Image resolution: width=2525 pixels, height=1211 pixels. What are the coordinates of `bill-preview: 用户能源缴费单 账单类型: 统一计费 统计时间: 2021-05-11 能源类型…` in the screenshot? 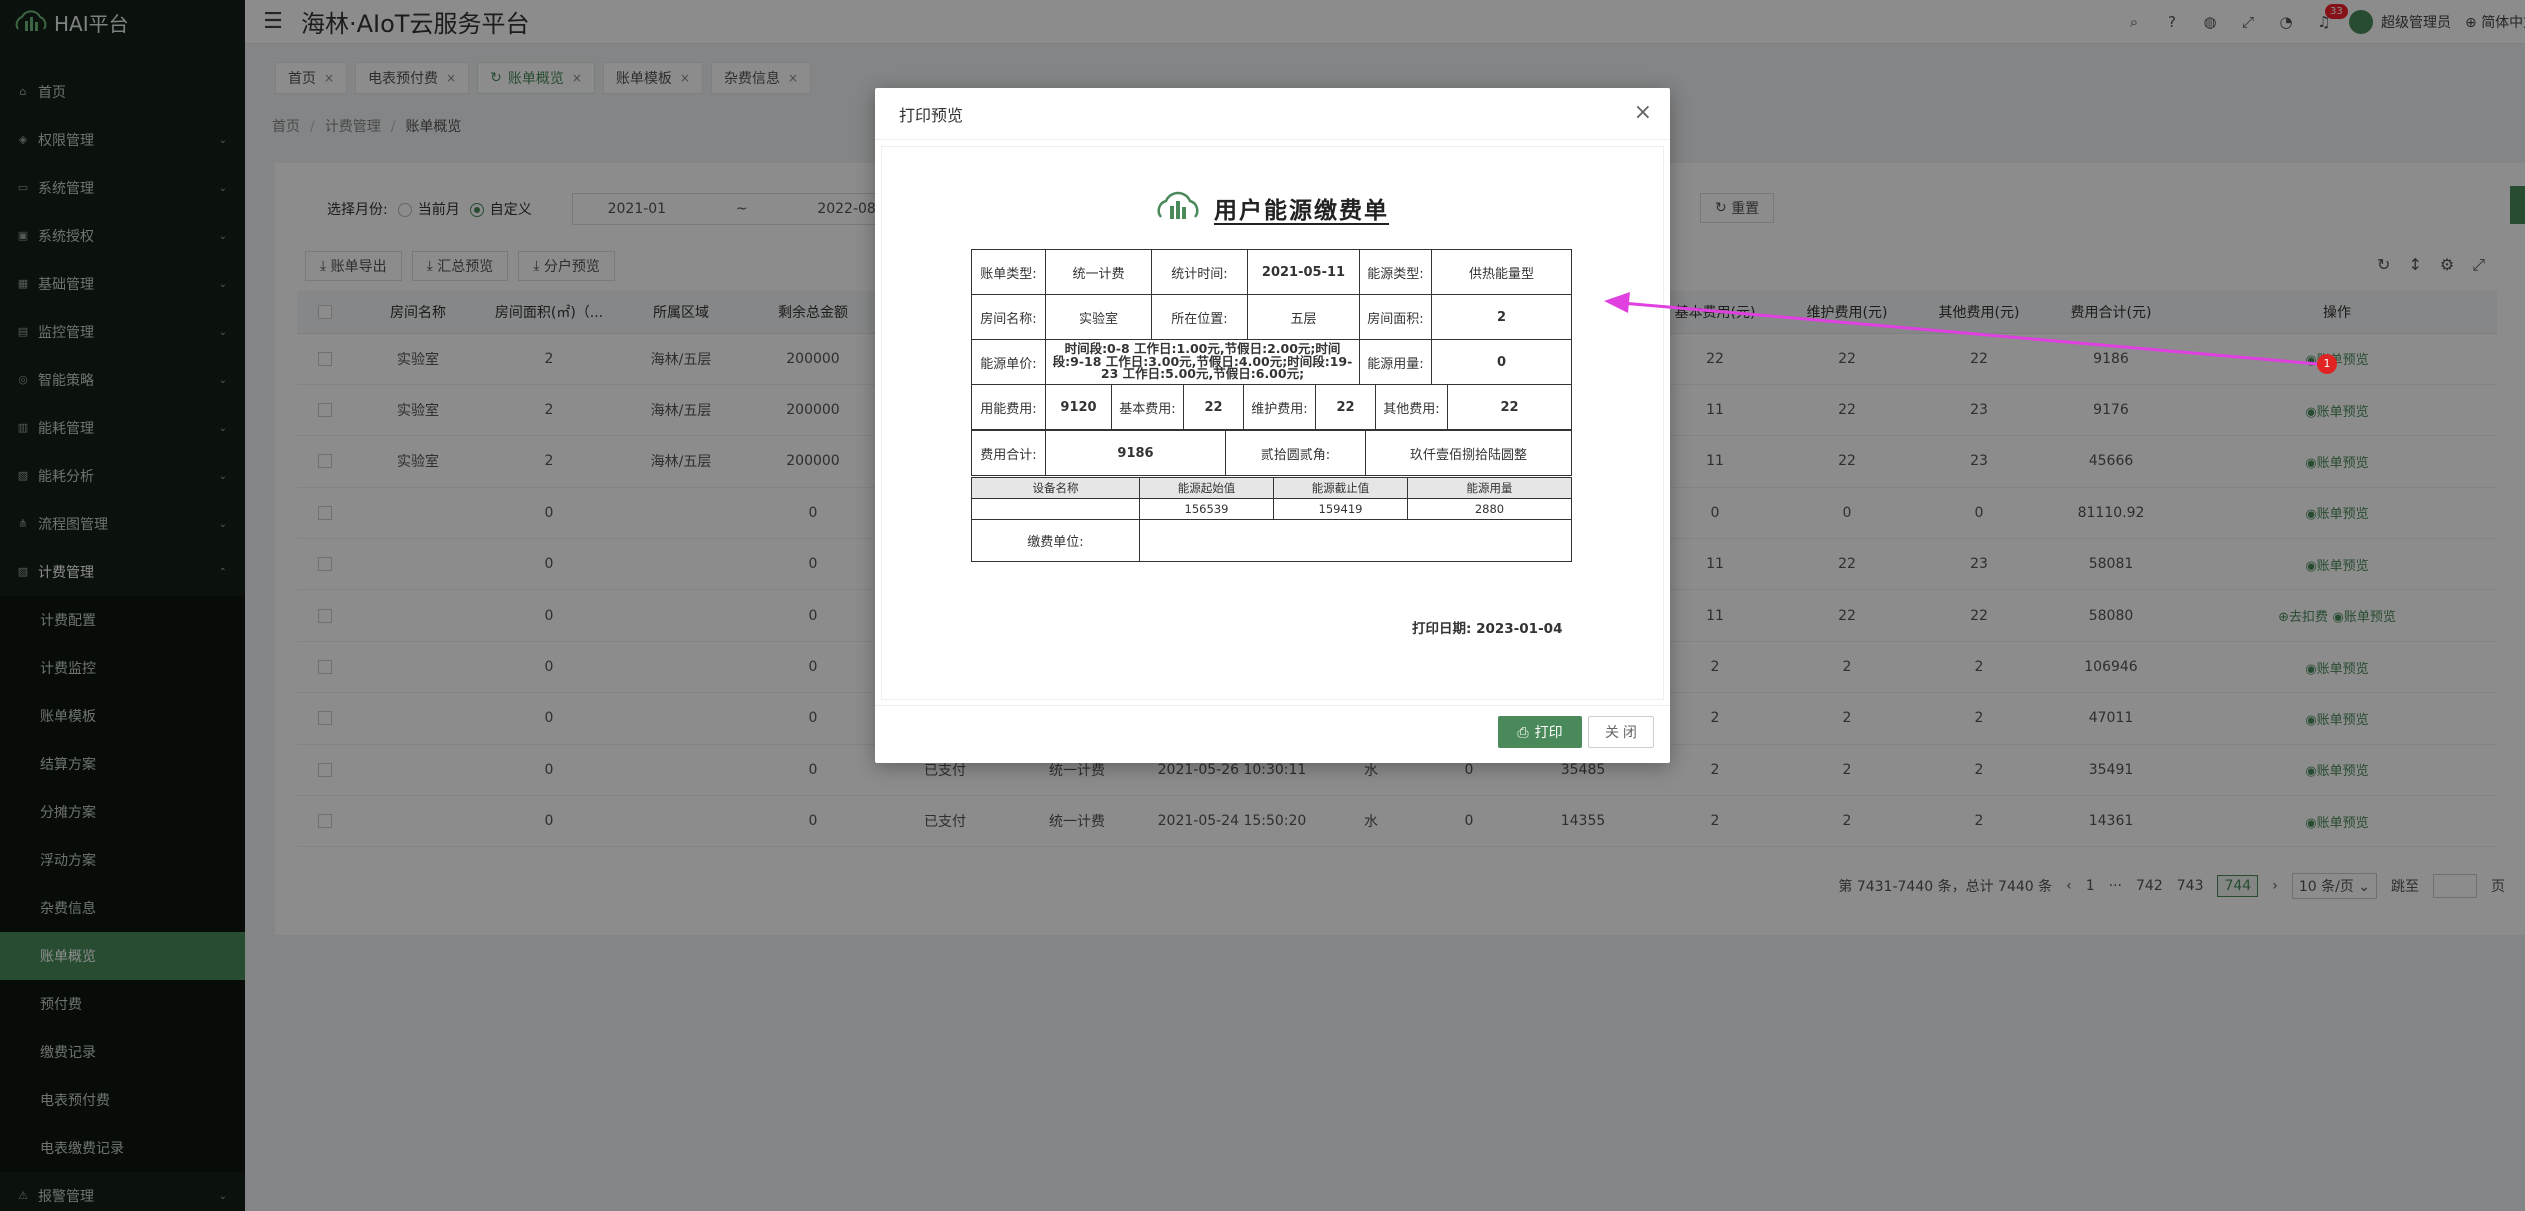 It's located at (1272, 423).